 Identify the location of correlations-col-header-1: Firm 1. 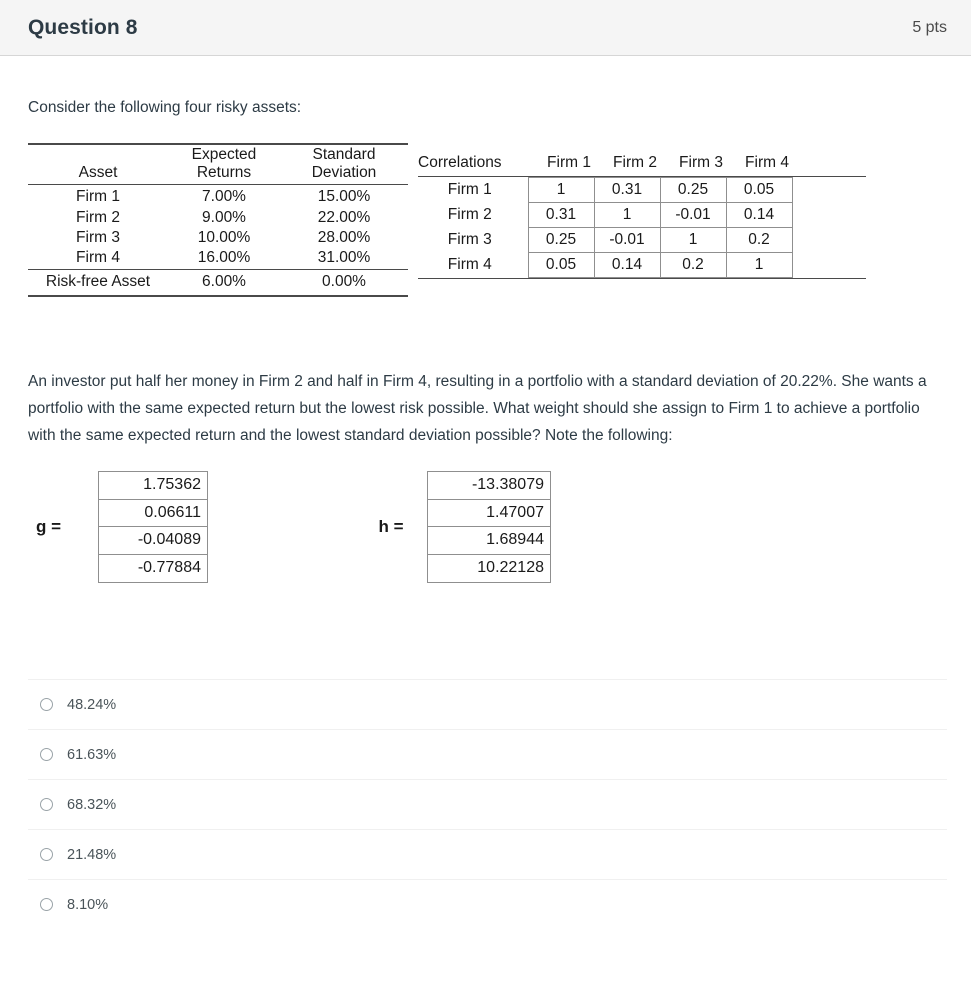
(569, 162).